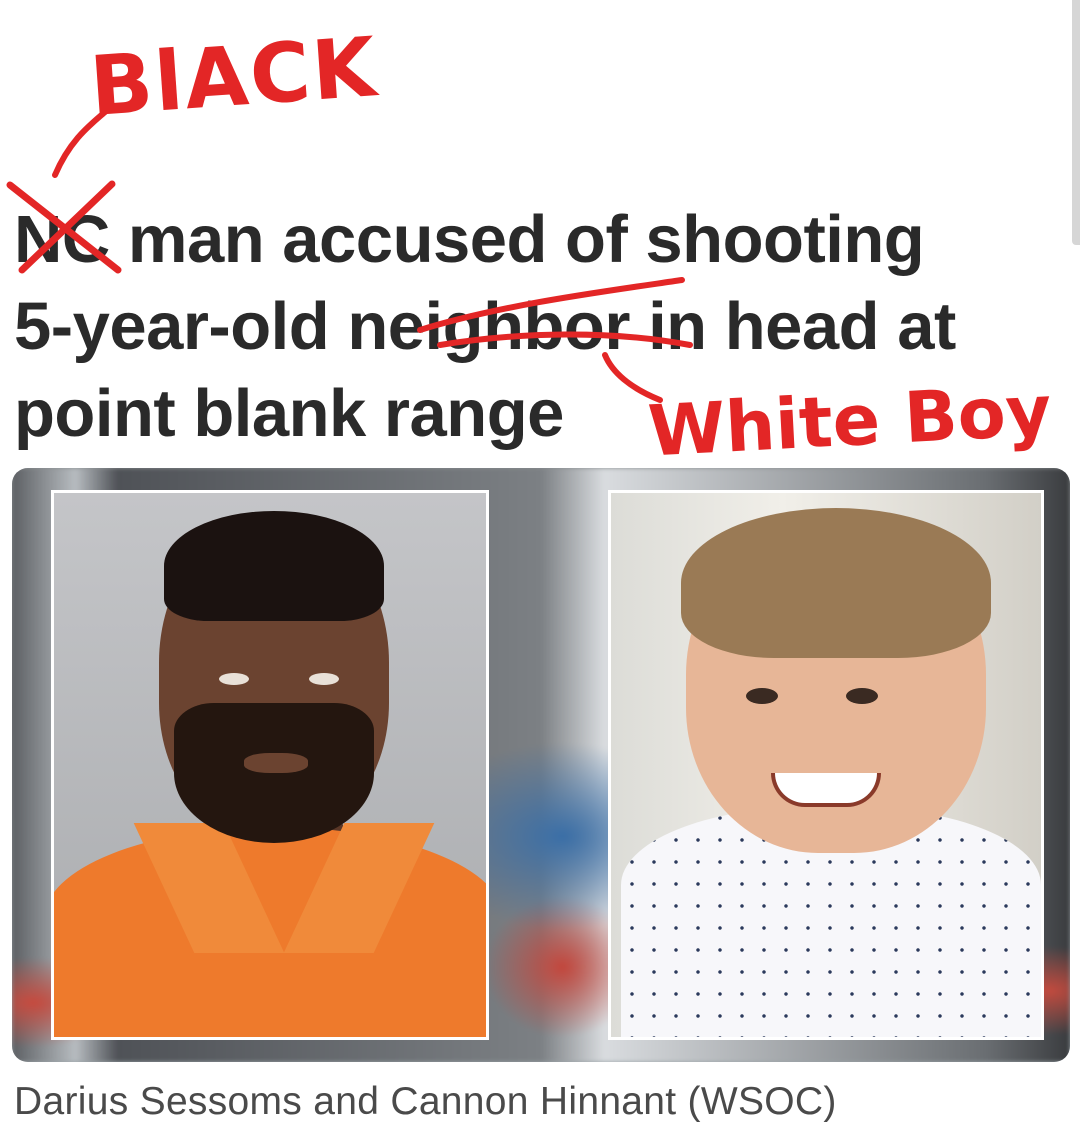 The image size is (1080, 1138). What do you see at coordinates (1076, 122) in the screenshot?
I see `scrollbar-thumb` at bounding box center [1076, 122].